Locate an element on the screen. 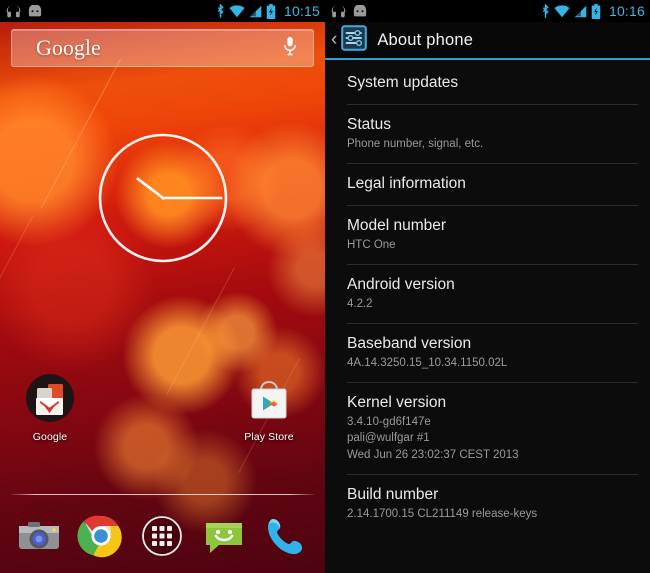  dock-item-chrome is located at coordinates (101, 536).